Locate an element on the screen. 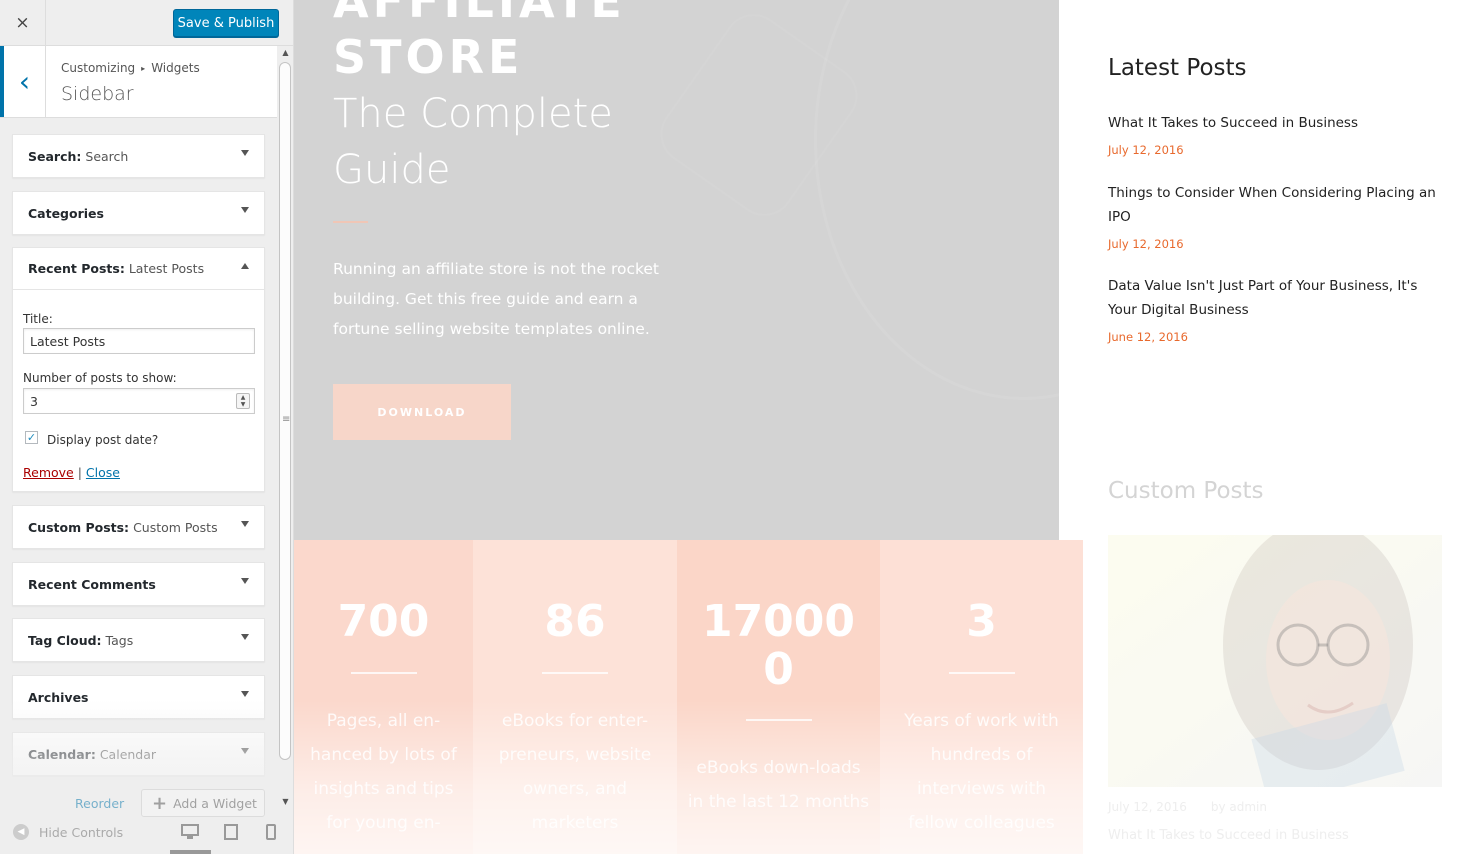  back-button: ‹ is located at coordinates (23, 81).